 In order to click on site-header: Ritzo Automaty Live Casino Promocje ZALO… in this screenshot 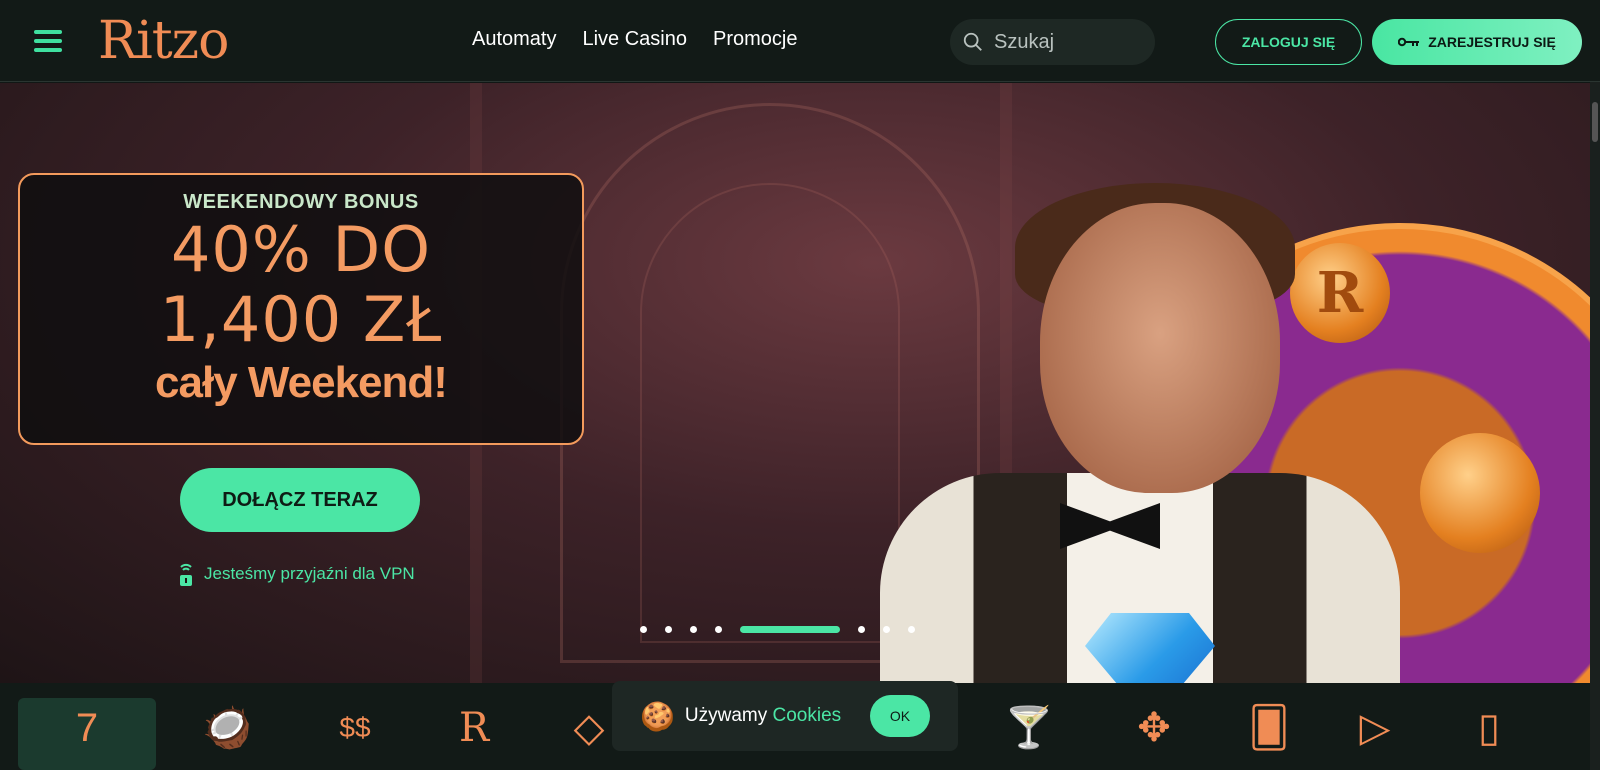, I will do `click(800, 41)`.